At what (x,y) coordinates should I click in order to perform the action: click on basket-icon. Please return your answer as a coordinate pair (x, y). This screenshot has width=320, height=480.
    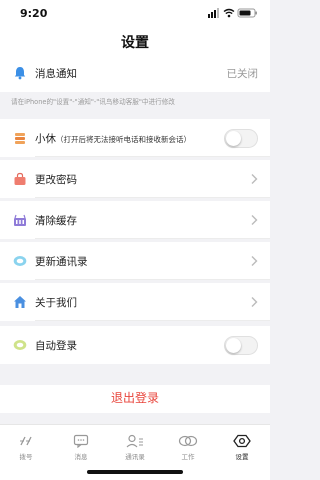
    Looking at the image, I should click on (20, 220).